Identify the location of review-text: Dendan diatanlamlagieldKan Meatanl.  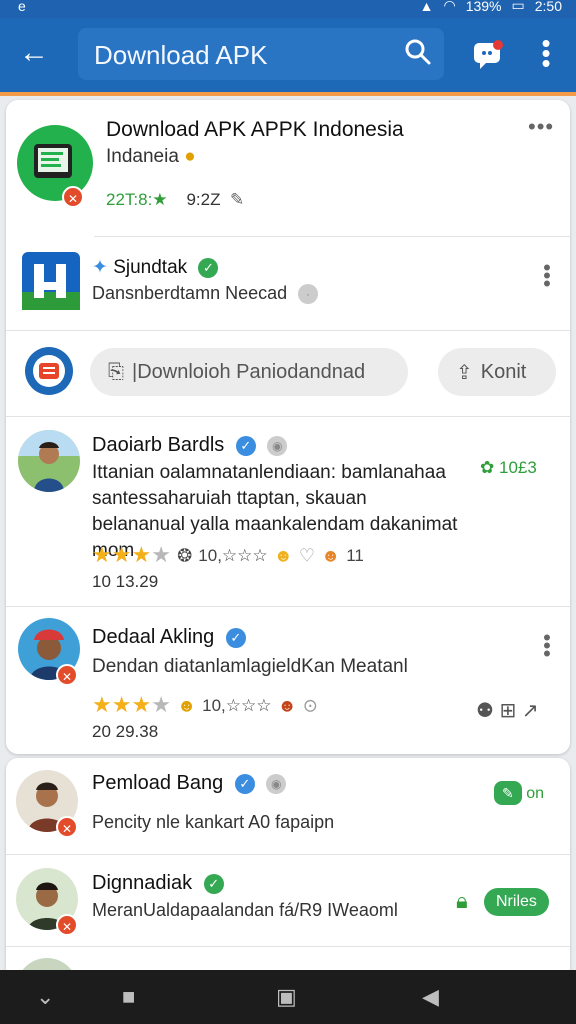
(250, 666).